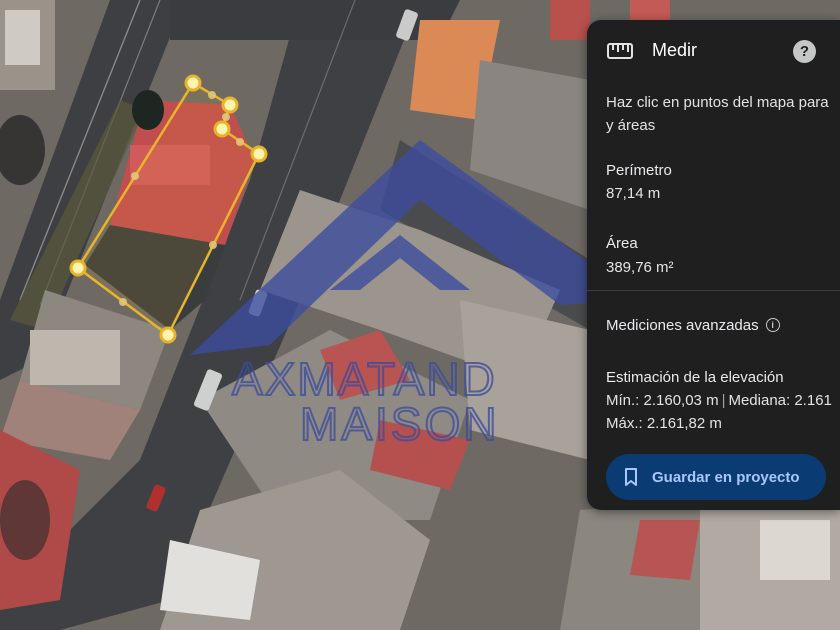  I want to click on instructions-line2: y áreas, so click(631, 125).